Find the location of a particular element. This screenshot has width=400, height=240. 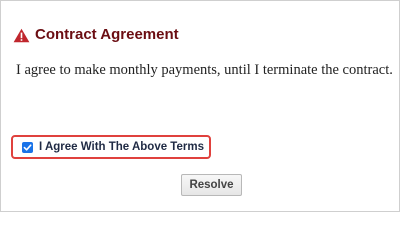

checkmark-icon is located at coordinates (27, 147).